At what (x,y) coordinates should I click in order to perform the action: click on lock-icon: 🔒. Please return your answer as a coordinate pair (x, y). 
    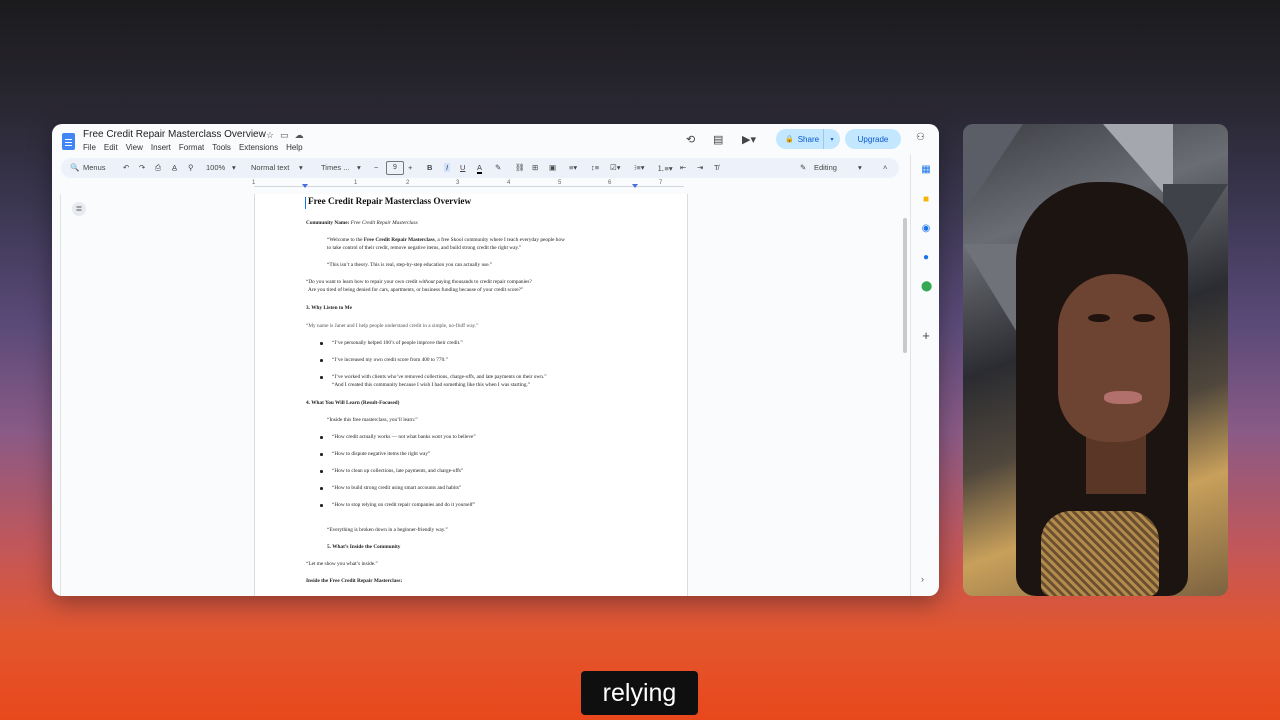
    Looking at the image, I should click on (789, 139).